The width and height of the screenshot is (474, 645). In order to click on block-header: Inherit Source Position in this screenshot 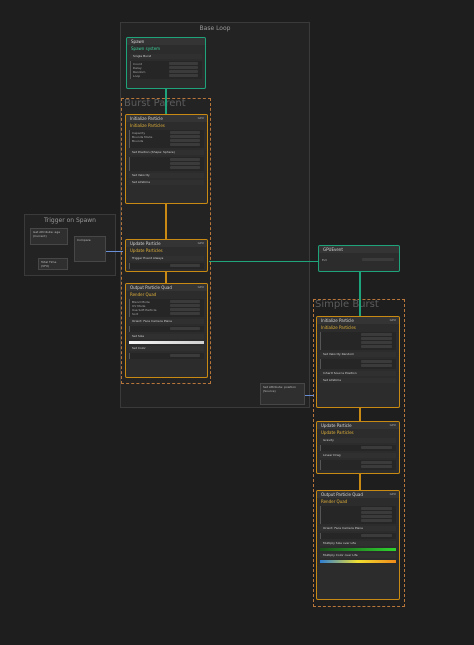, I will do `click(358, 373)`.